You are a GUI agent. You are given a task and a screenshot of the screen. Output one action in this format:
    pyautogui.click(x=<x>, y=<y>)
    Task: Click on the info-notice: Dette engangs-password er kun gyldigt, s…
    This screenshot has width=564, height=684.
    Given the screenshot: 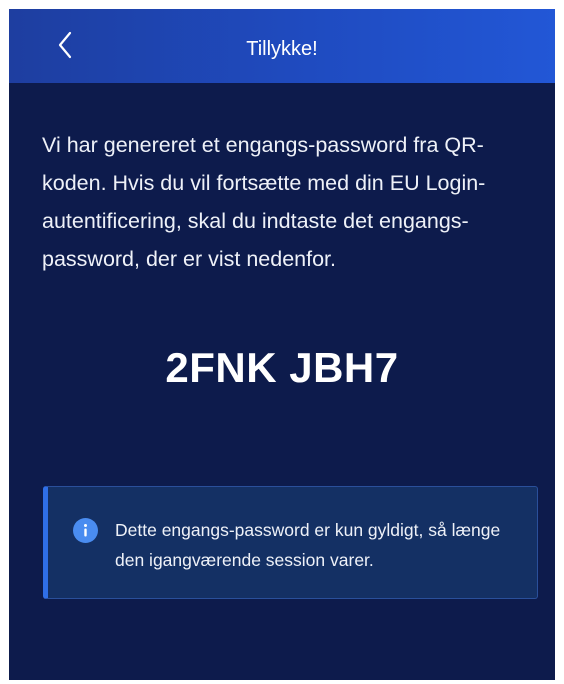 What is the action you would take?
    pyautogui.click(x=290, y=542)
    